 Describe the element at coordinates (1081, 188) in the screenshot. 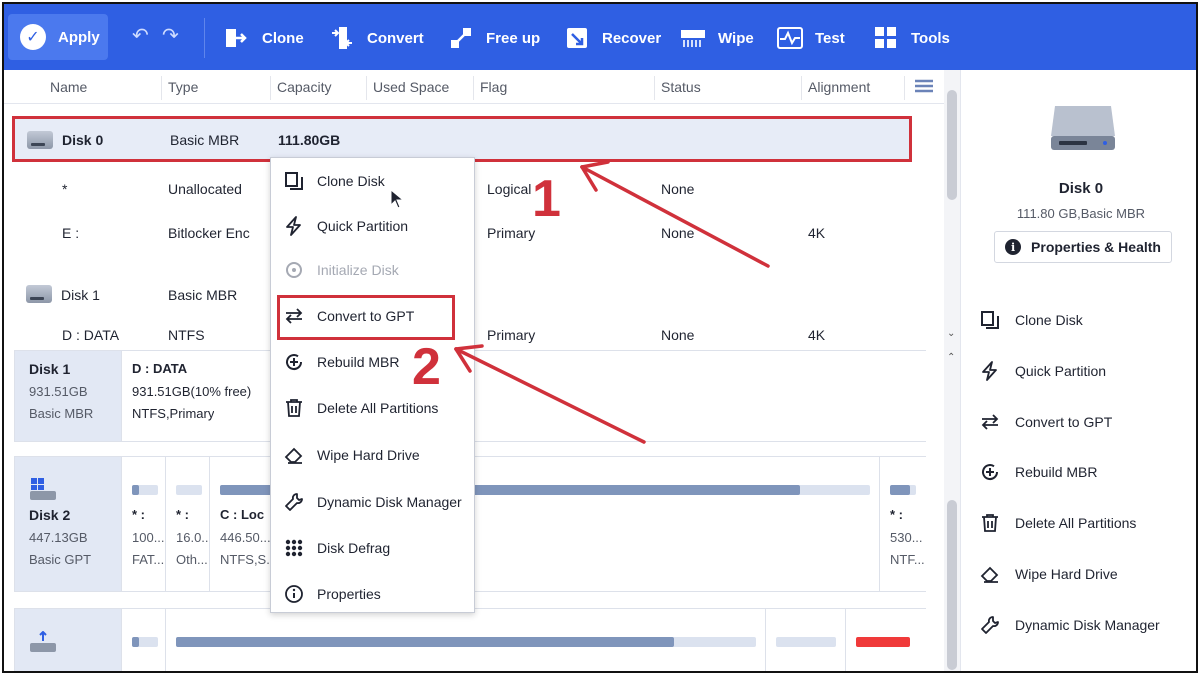

I see `selected-disk-title: Disk 0` at that location.